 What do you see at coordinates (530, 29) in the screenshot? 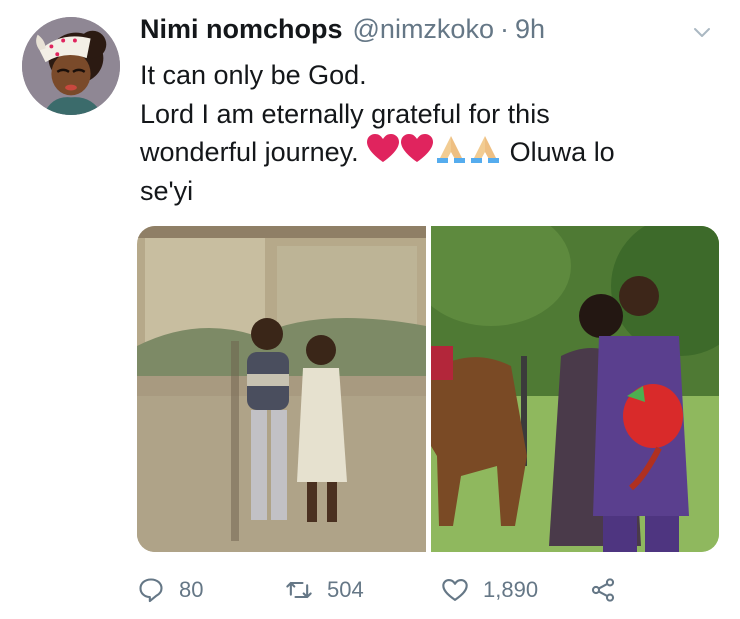
I see `timestamp: 9h` at bounding box center [530, 29].